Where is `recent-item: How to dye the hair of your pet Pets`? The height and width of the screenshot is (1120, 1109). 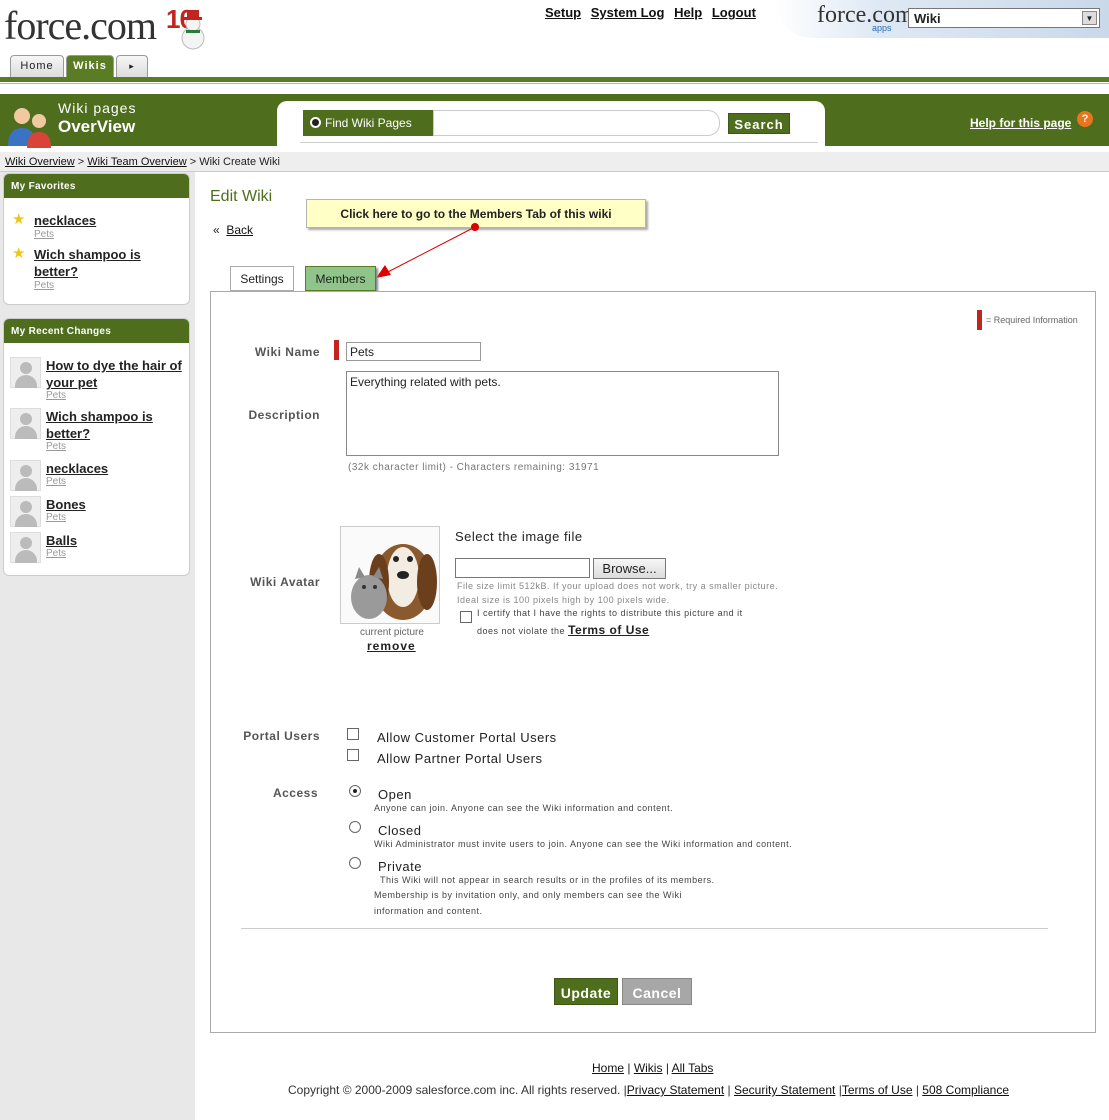
recent-item: How to dye the hair of your pet Pets is located at coordinates (100, 381).